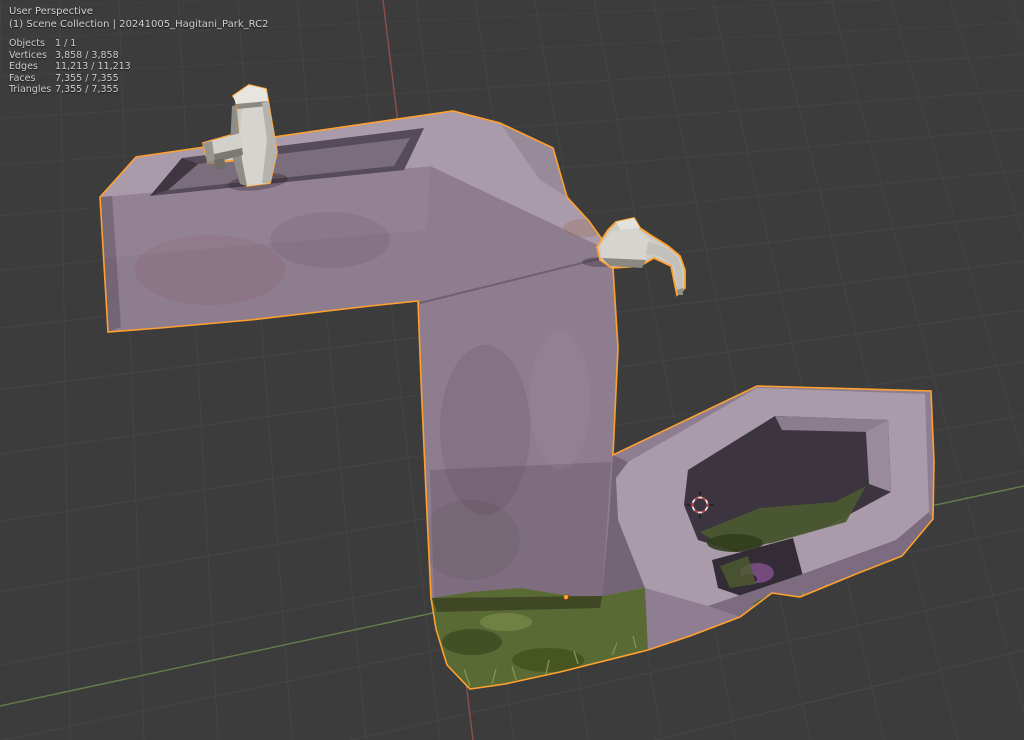  What do you see at coordinates (22, 78) in the screenshot?
I see `stat-label: Faces` at bounding box center [22, 78].